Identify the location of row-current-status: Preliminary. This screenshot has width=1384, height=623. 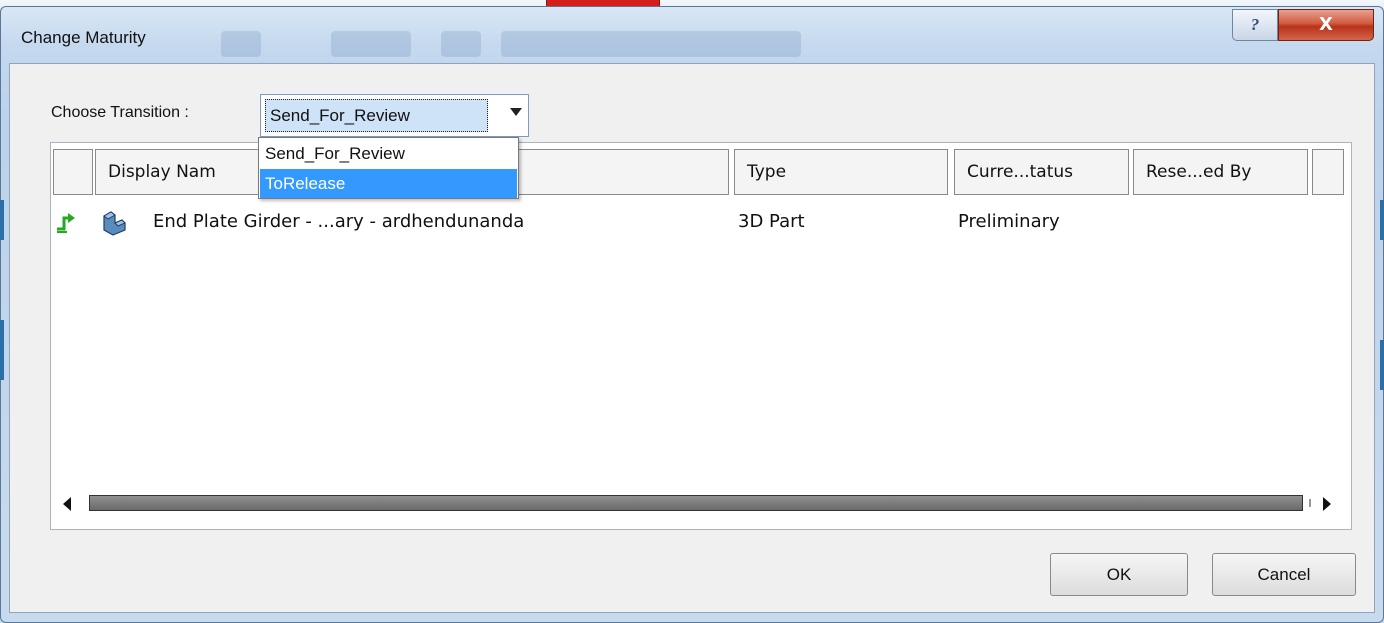
(1009, 221).